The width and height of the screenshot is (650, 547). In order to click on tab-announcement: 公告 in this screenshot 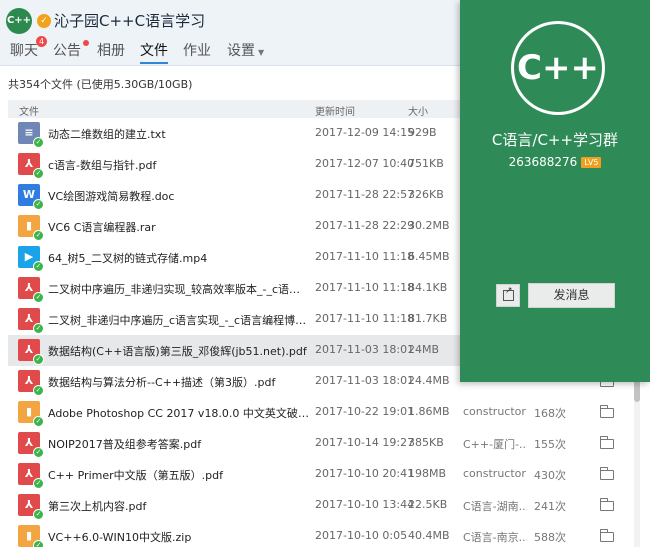, I will do `click(71, 50)`.